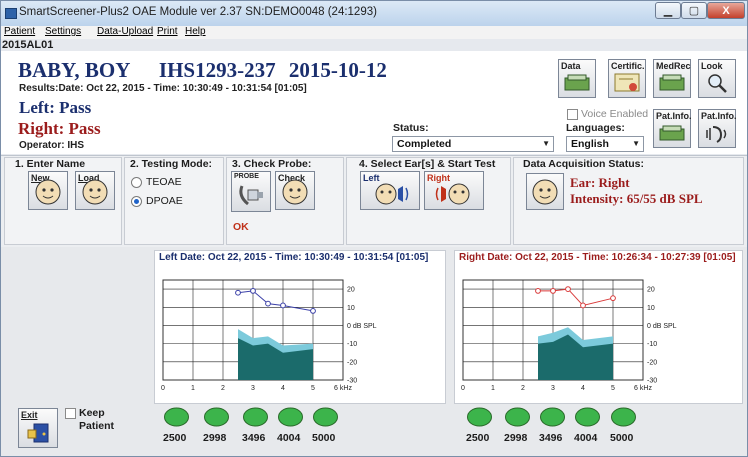  I want to click on right-x-tick-label: 2, so click(523, 388).